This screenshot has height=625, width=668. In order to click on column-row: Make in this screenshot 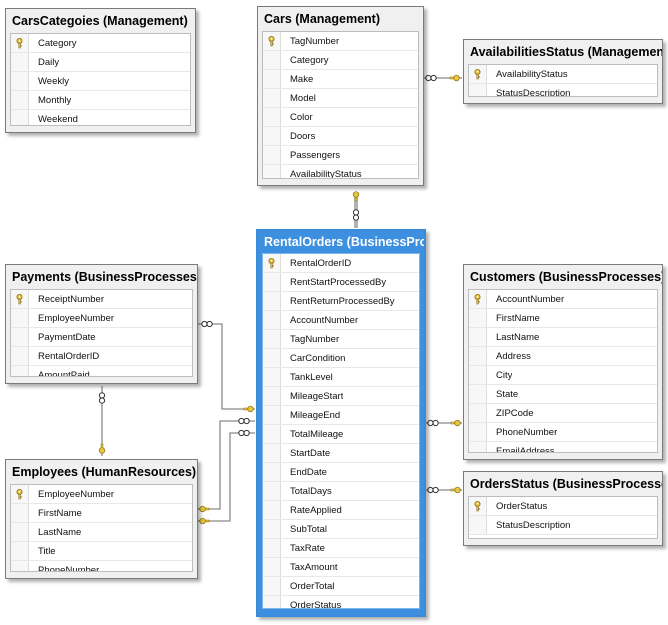, I will do `click(340, 79)`.